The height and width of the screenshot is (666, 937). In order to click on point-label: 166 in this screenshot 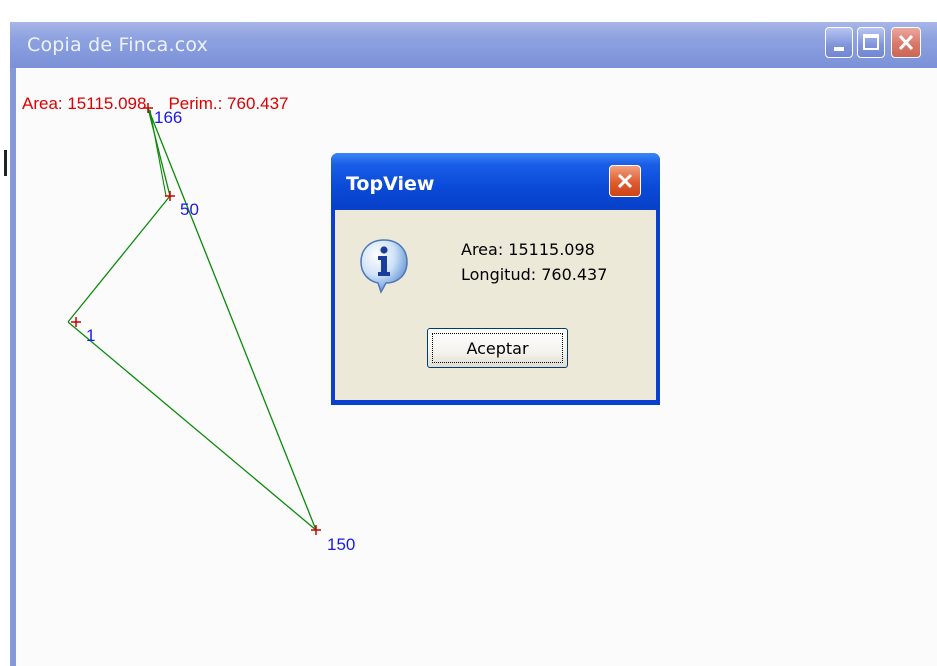, I will do `click(168, 117)`.